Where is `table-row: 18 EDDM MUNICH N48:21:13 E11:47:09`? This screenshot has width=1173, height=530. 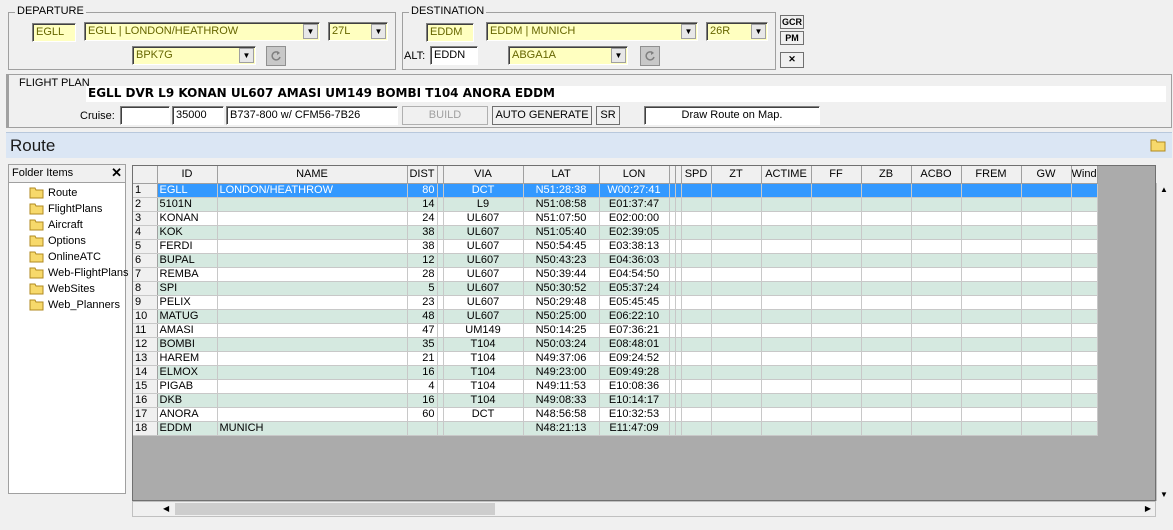
table-row: 18 EDDM MUNICH N48:21:13 E11:47:09 is located at coordinates (615, 428).